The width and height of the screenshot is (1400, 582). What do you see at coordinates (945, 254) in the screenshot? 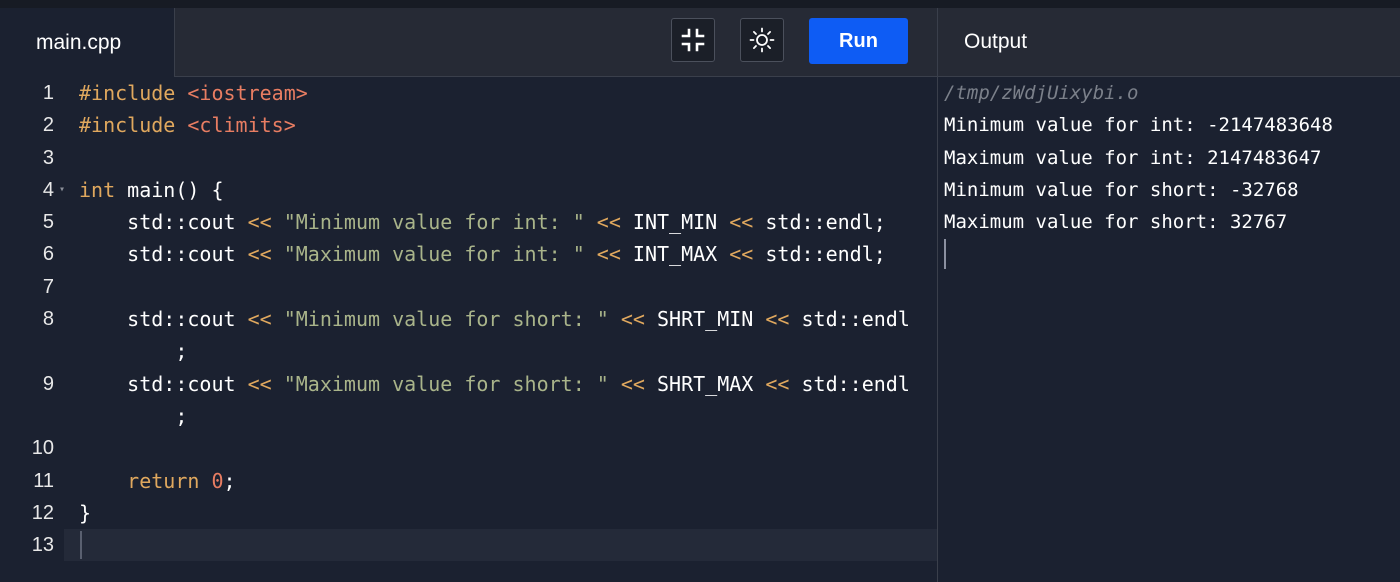
I see `output-cursor` at bounding box center [945, 254].